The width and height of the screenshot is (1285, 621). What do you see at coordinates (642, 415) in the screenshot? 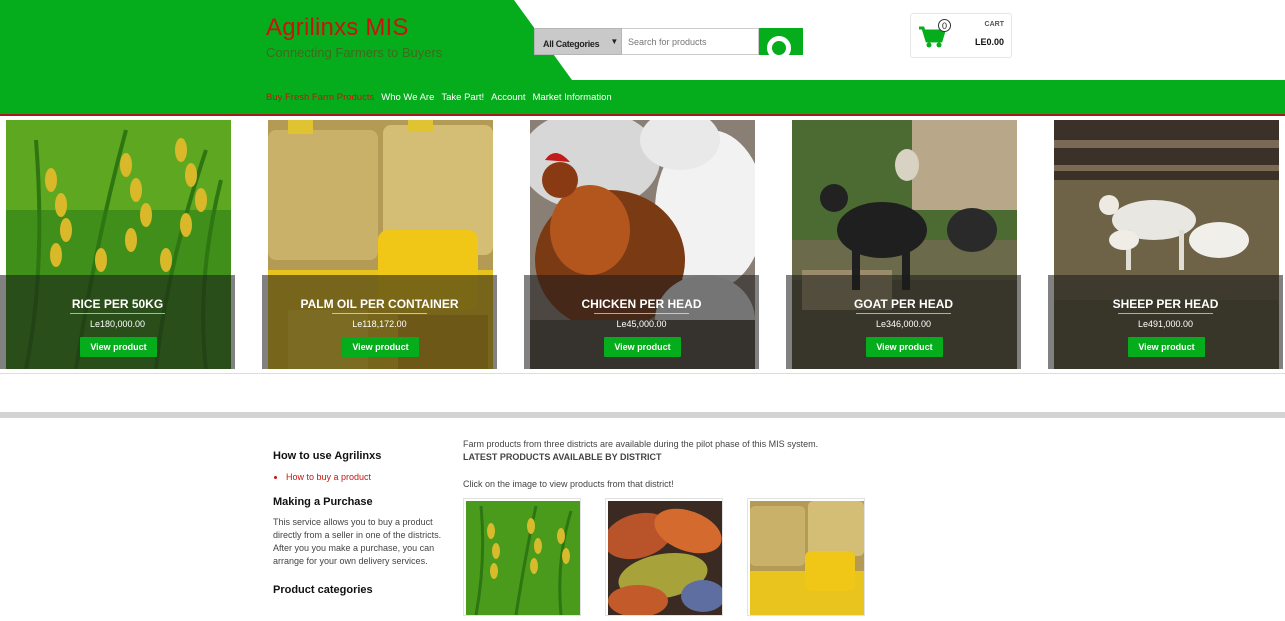
I see `section-divider` at bounding box center [642, 415].